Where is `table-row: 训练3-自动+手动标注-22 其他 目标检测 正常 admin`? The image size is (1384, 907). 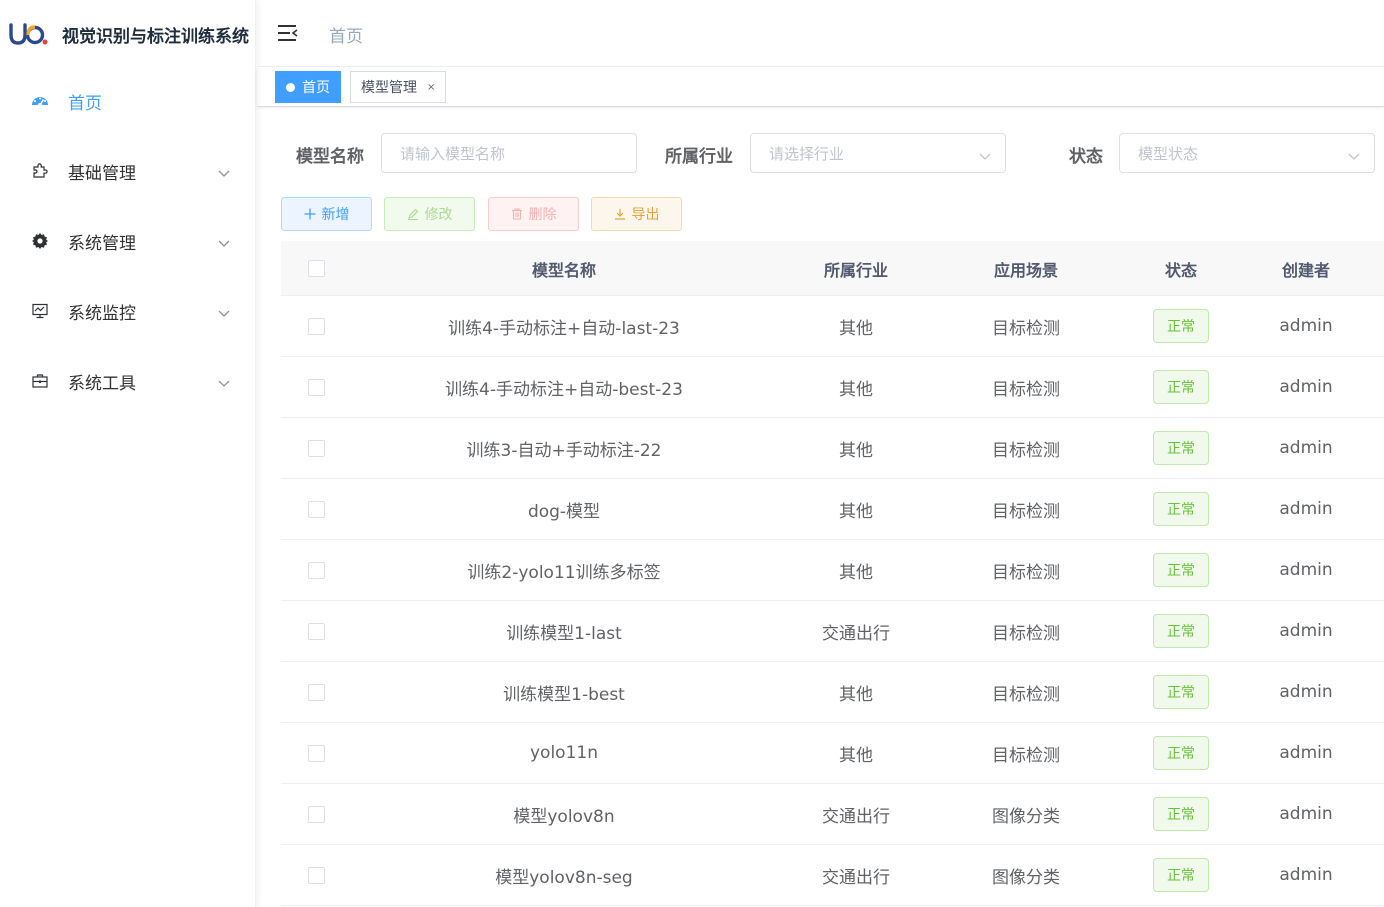
table-row: 训练3-自动+手动标注-22 其他 目标检测 正常 admin is located at coordinates (832, 448).